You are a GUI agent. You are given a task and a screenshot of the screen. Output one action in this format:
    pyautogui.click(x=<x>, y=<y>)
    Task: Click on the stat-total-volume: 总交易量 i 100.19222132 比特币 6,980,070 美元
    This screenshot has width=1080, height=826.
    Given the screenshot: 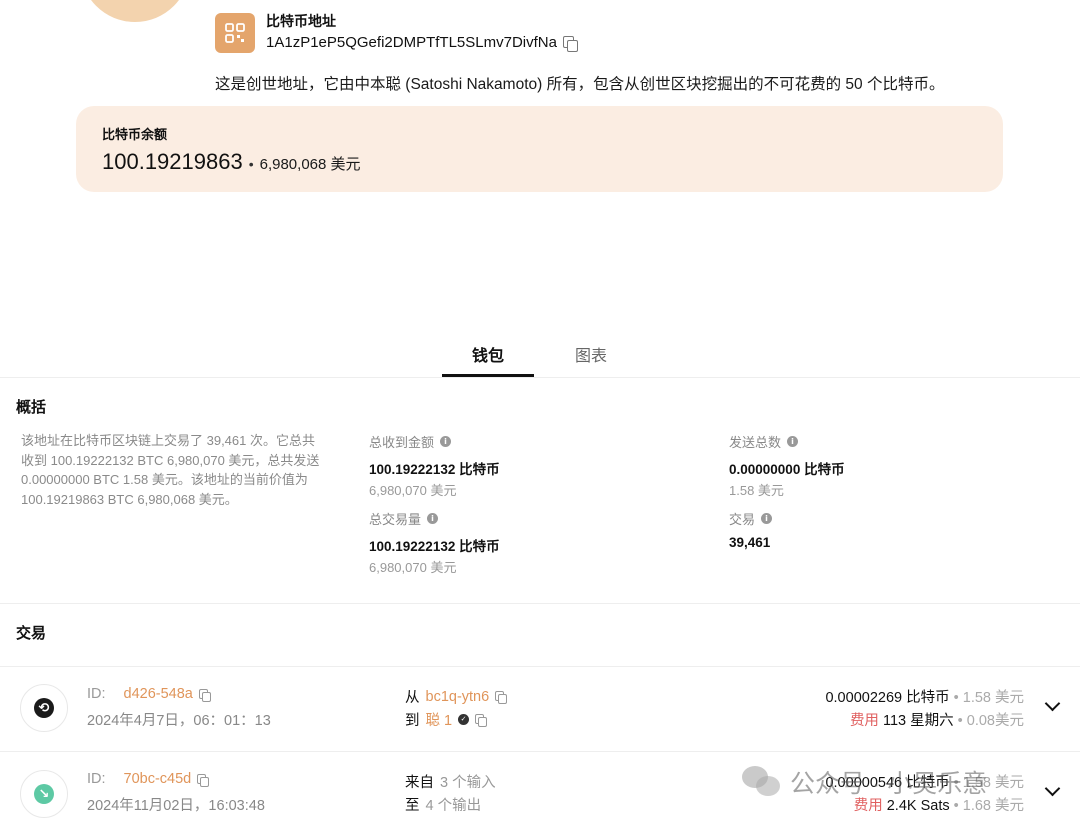 What is the action you would take?
    pyautogui.click(x=434, y=542)
    